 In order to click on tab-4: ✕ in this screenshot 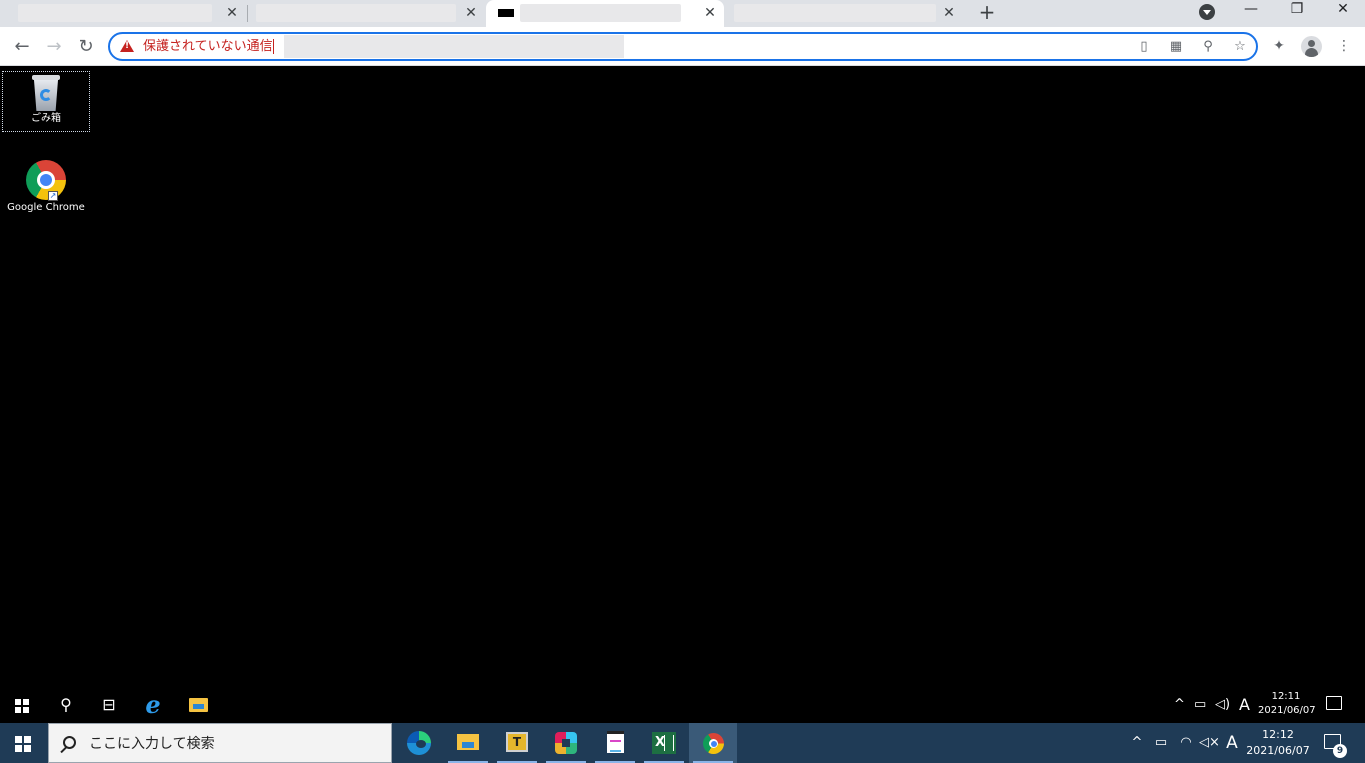, I will do `click(845, 13)`.